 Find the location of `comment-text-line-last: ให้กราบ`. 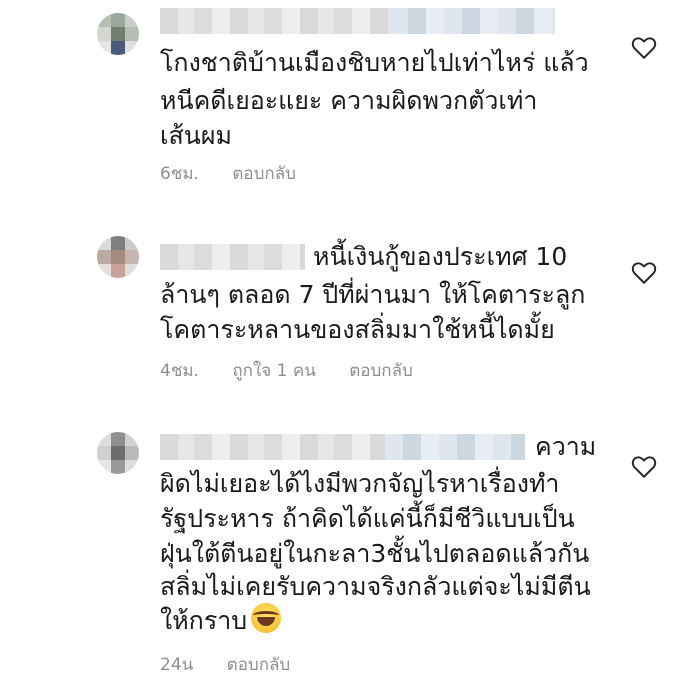

comment-text-line-last: ให้กราบ is located at coordinates (221, 621).